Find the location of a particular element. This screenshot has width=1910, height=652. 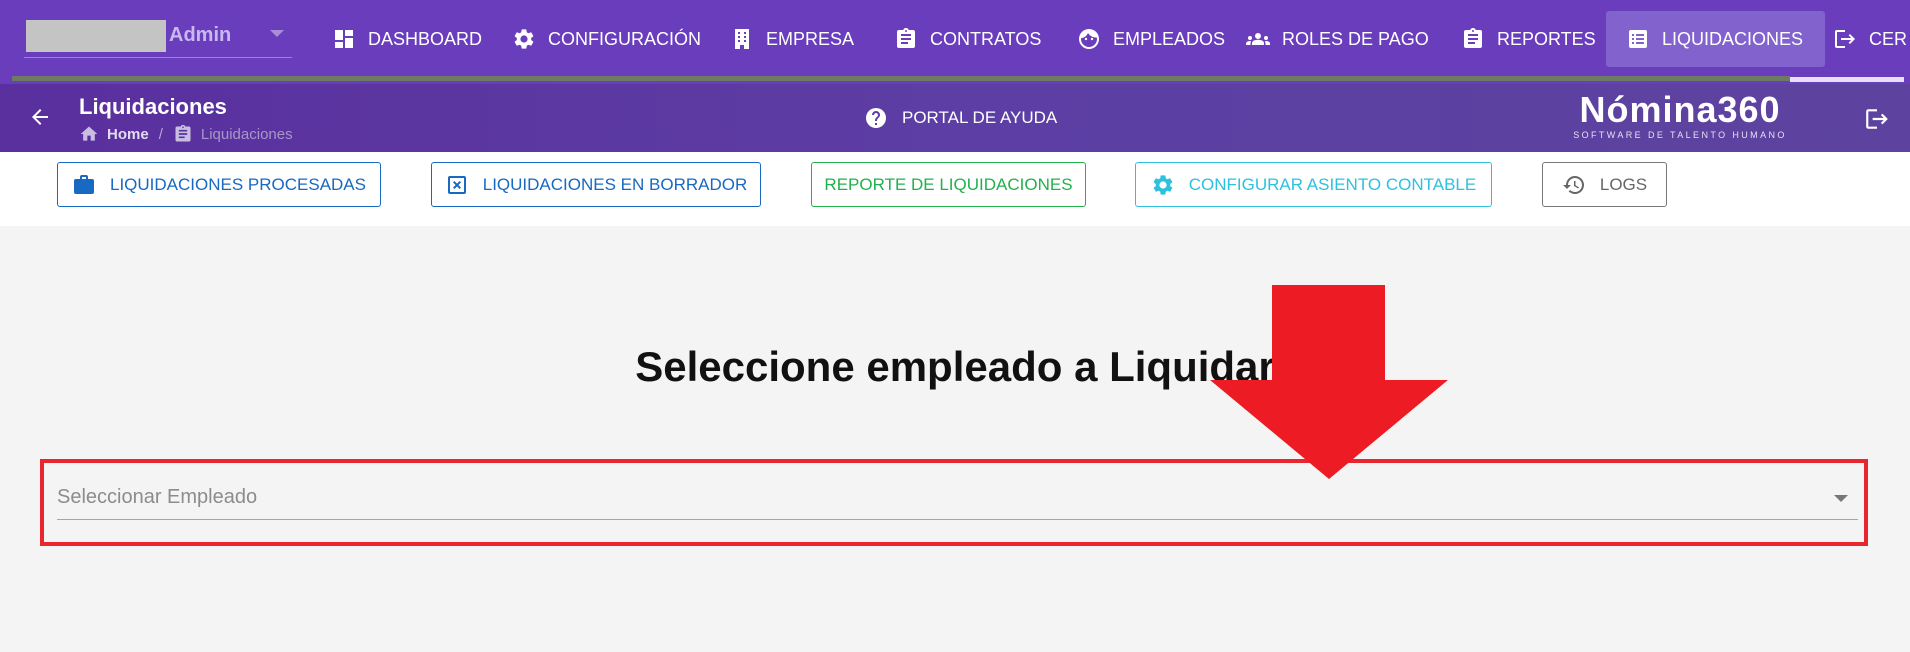

nav-item-label: CER is located at coordinates (1888, 38).